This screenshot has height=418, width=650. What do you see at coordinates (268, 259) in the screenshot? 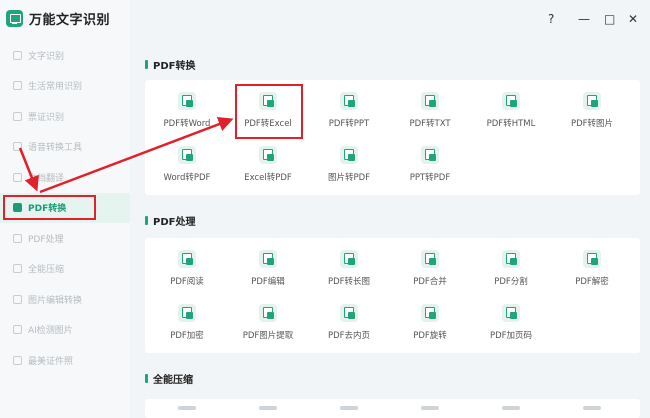
I see `pdf-edit-icon` at bounding box center [268, 259].